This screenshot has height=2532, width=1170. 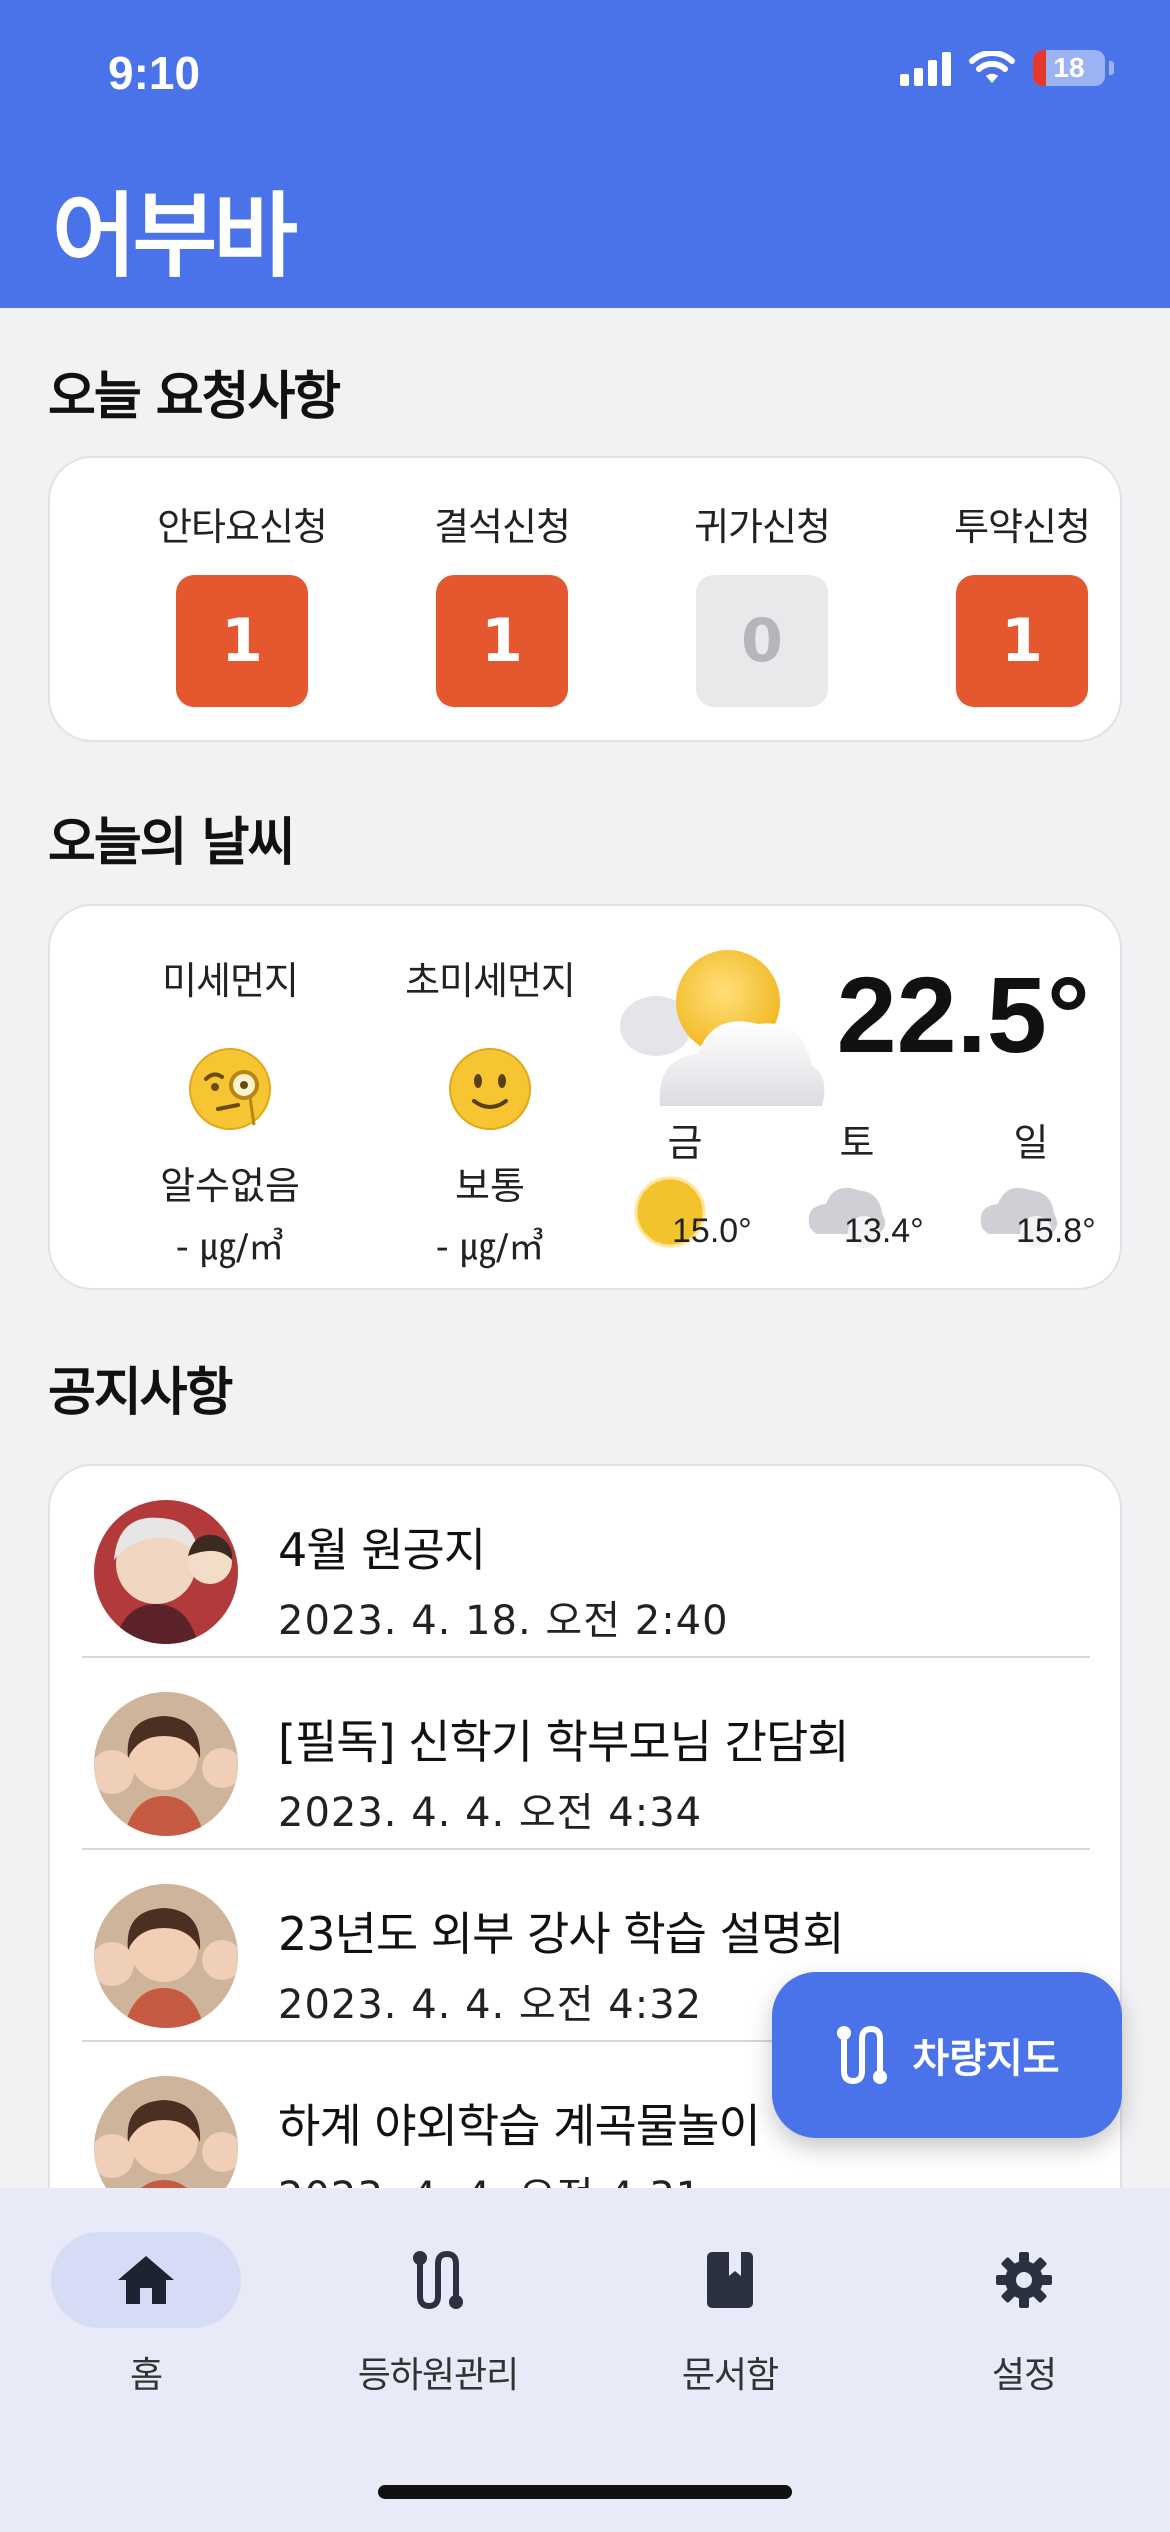 I want to click on app-logo: 어부바, so click(x=175, y=236).